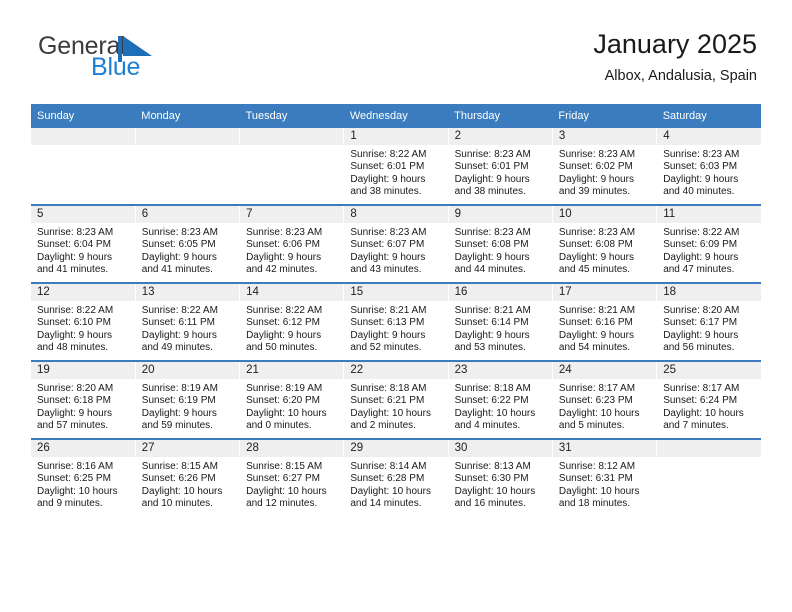  What do you see at coordinates (177, 270) in the screenshot?
I see `daylight-duration-line2: and 41 minutes.` at bounding box center [177, 270].